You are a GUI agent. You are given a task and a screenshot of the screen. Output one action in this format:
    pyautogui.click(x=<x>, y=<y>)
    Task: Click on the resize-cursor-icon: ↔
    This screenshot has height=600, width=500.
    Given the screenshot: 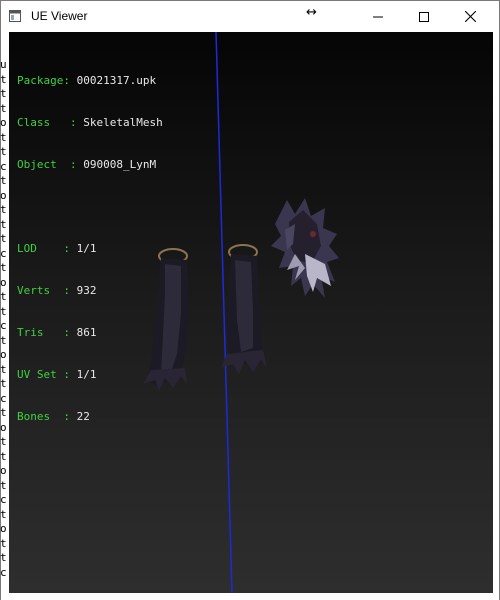 What is the action you would take?
    pyautogui.click(x=311, y=12)
    